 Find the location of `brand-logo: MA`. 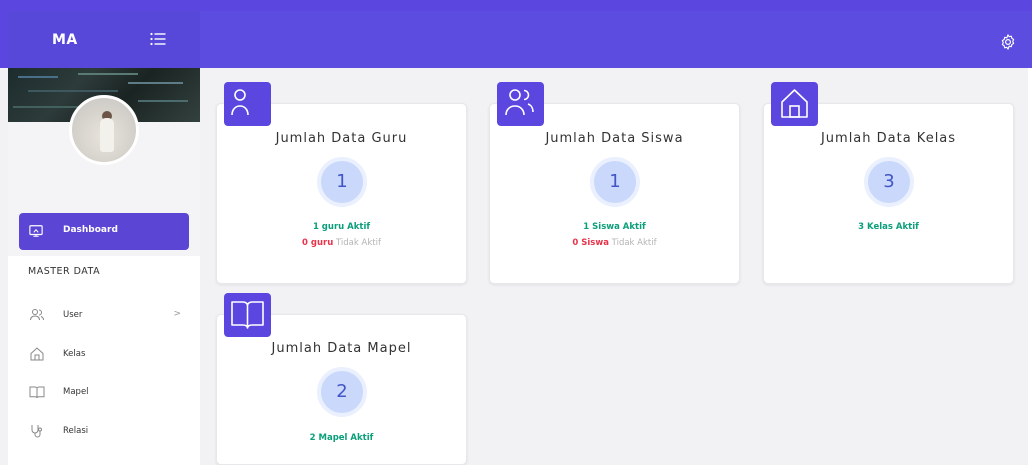

brand-logo: MA is located at coordinates (65, 40).